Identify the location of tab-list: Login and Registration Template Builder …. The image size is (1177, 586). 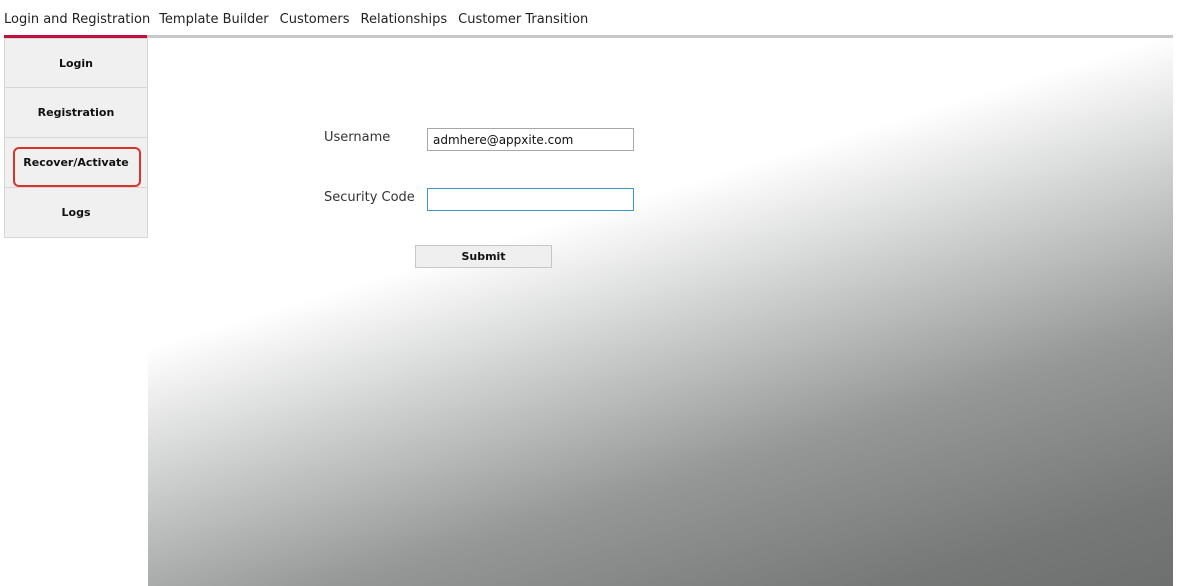
(301, 20).